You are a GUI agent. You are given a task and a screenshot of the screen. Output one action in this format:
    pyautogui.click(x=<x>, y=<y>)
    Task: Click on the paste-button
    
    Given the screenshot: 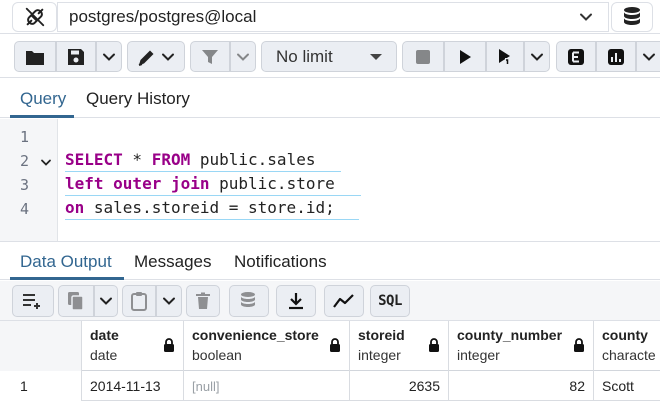 What is the action you would take?
    pyautogui.click(x=139, y=301)
    